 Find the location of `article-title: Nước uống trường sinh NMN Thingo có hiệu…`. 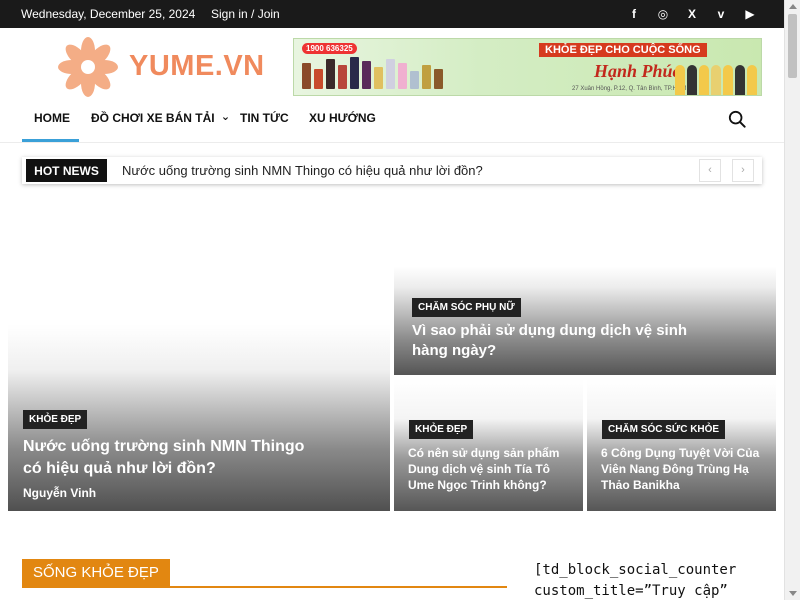

article-title: Nước uống trường sinh NMN Thingo có hiệu… is located at coordinates (173, 457).